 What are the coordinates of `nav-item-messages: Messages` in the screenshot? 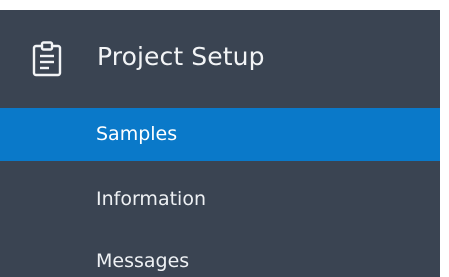 It's located at (220, 256).